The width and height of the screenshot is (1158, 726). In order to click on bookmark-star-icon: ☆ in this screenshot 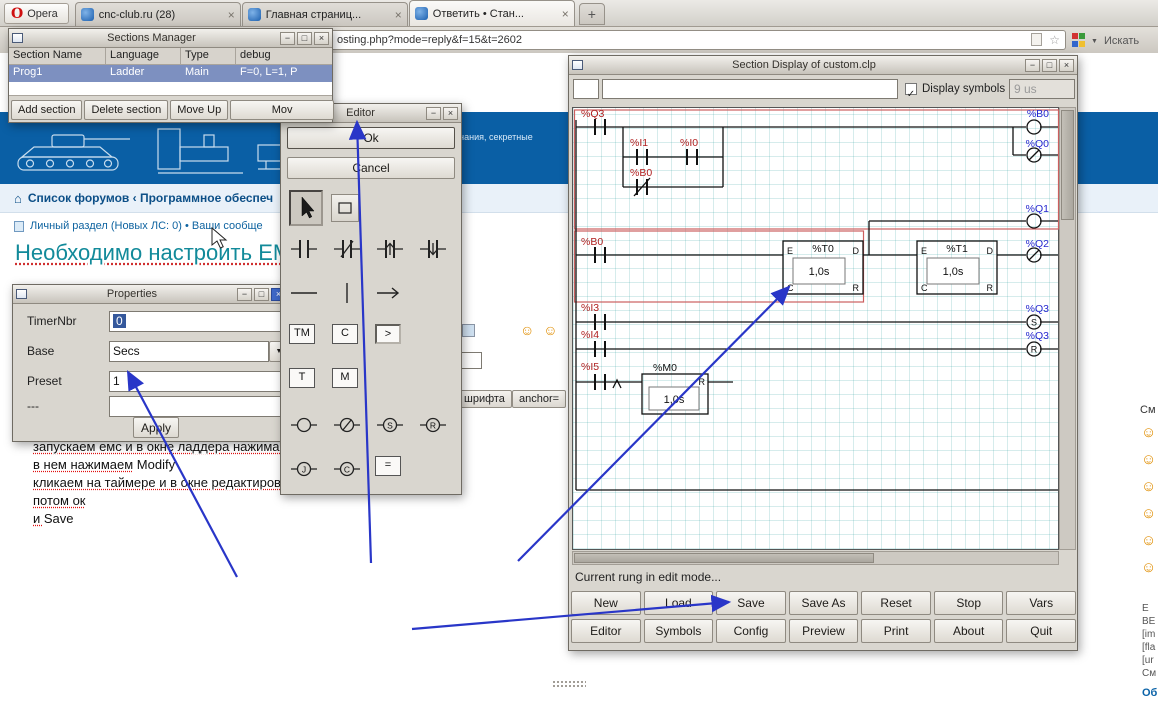, I will do `click(1054, 40)`.